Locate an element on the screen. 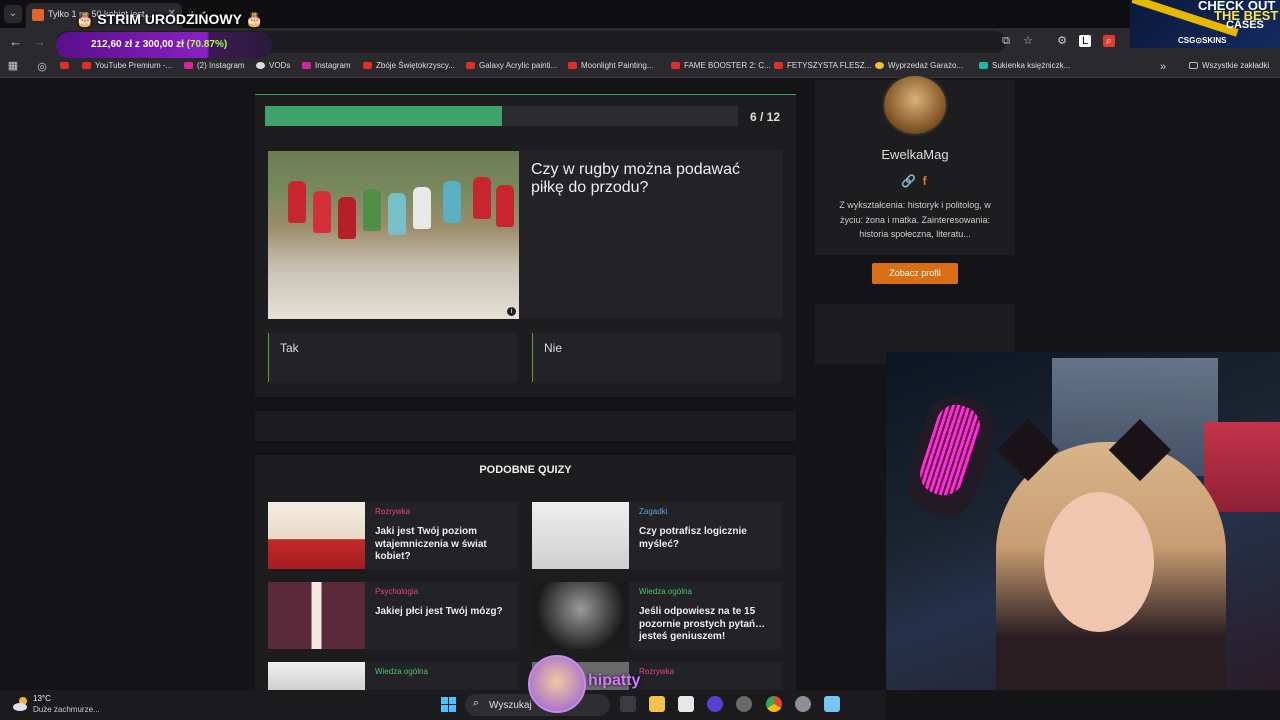 This screenshot has width=1280, height=720. file-explorer-icon is located at coordinates (657, 704).